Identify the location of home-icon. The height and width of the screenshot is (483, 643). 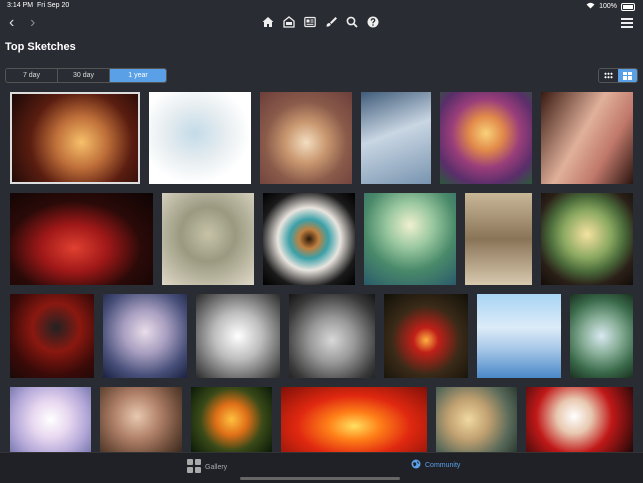
(268, 22).